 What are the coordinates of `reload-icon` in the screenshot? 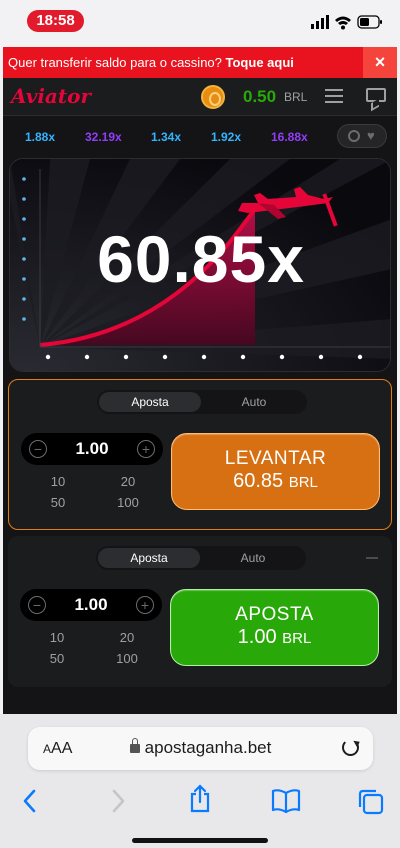 It's located at (350, 747).